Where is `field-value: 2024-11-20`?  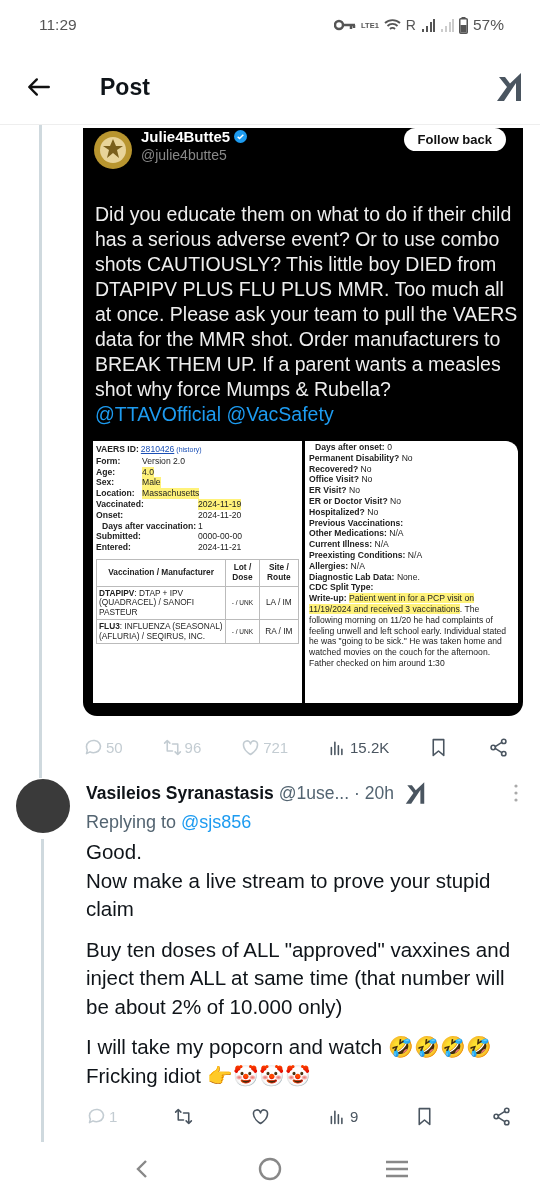 field-value: 2024-11-20 is located at coordinates (220, 515).